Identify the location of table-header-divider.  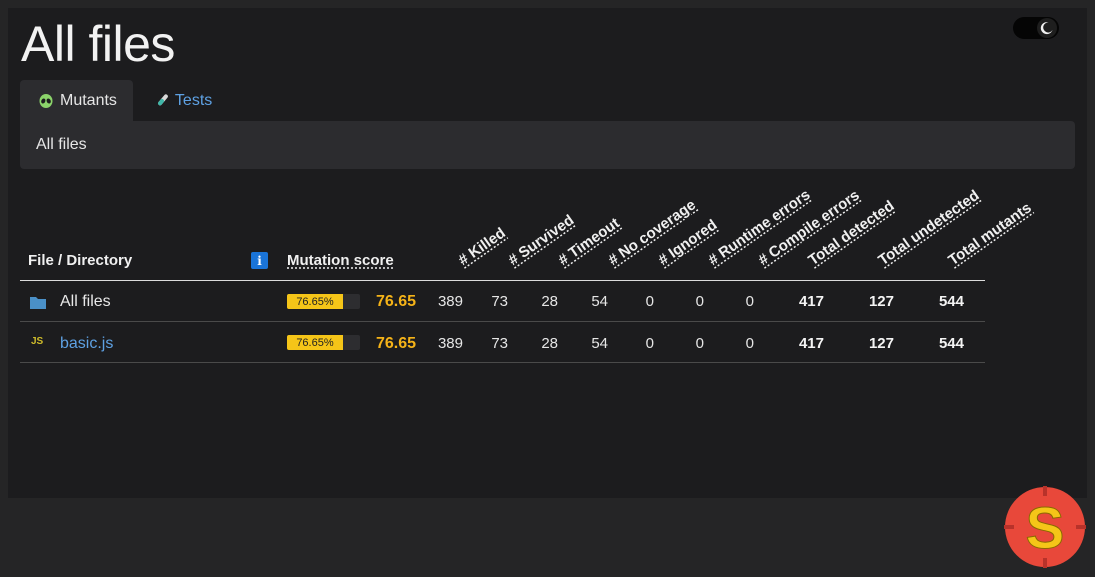
(502, 280).